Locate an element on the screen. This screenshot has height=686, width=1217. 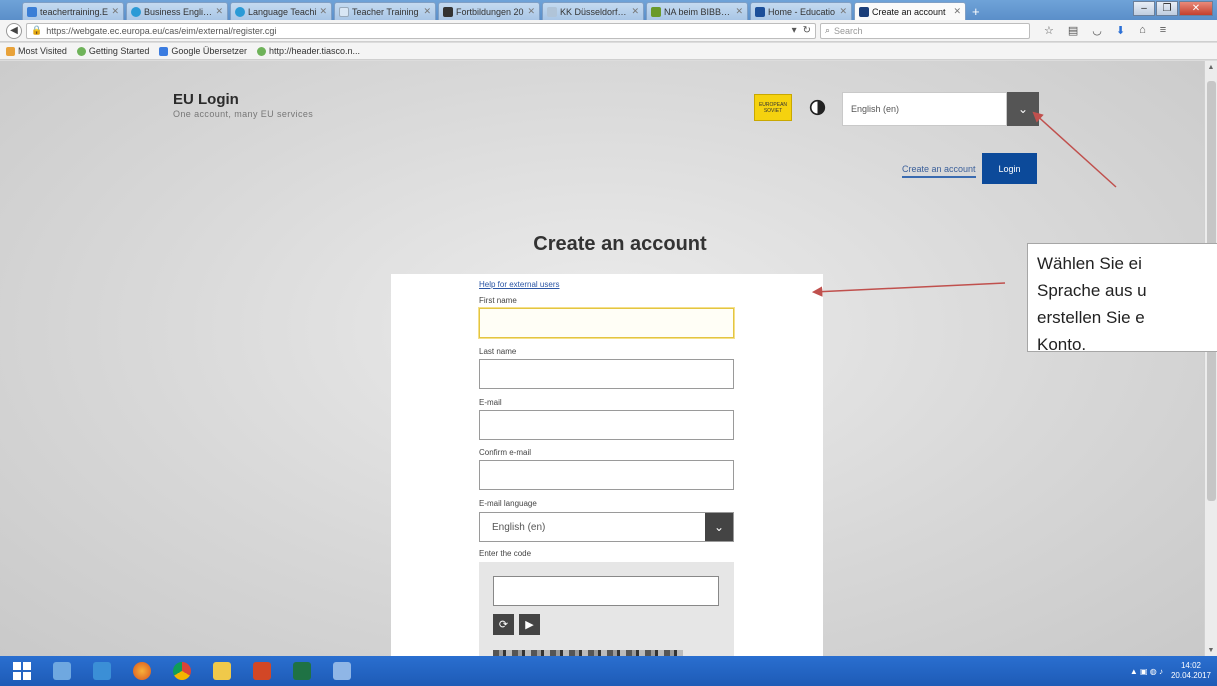
email-language-value: English (en) is located at coordinates (519, 527).